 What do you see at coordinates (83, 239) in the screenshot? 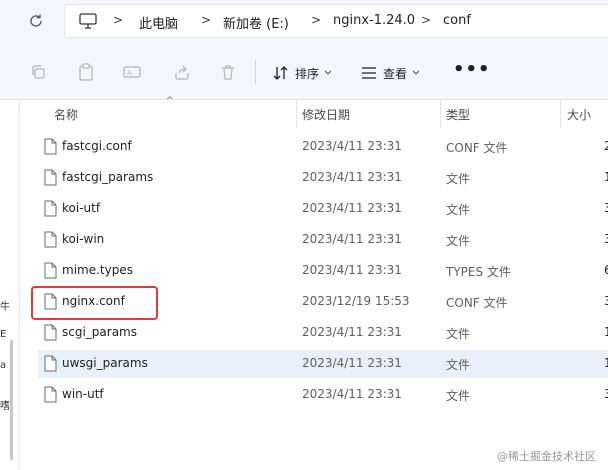
I see `file-name: koi-win` at bounding box center [83, 239].